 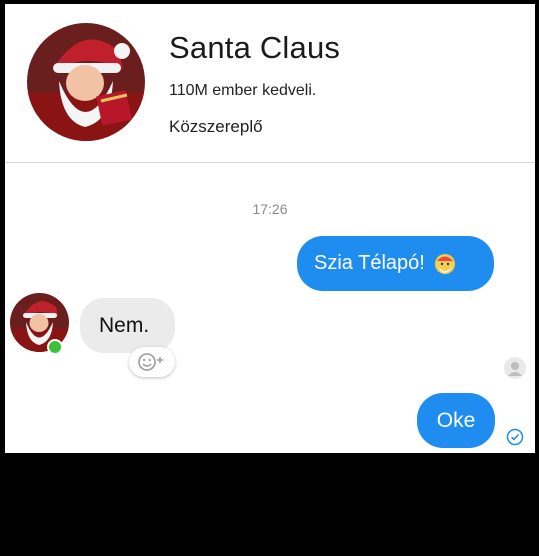 I want to click on add-reaction-button, so click(x=152, y=362).